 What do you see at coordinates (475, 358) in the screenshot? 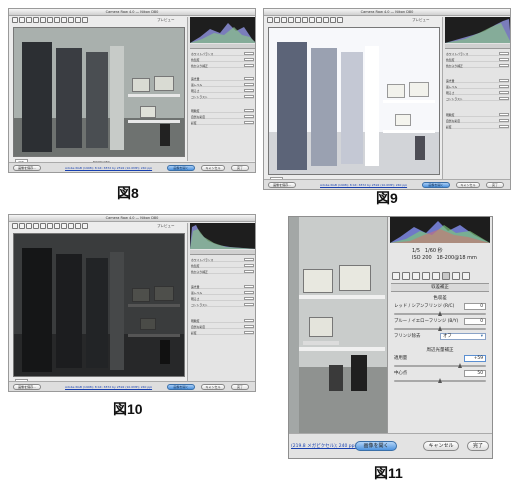
I see `amount-value: +59` at bounding box center [475, 358].